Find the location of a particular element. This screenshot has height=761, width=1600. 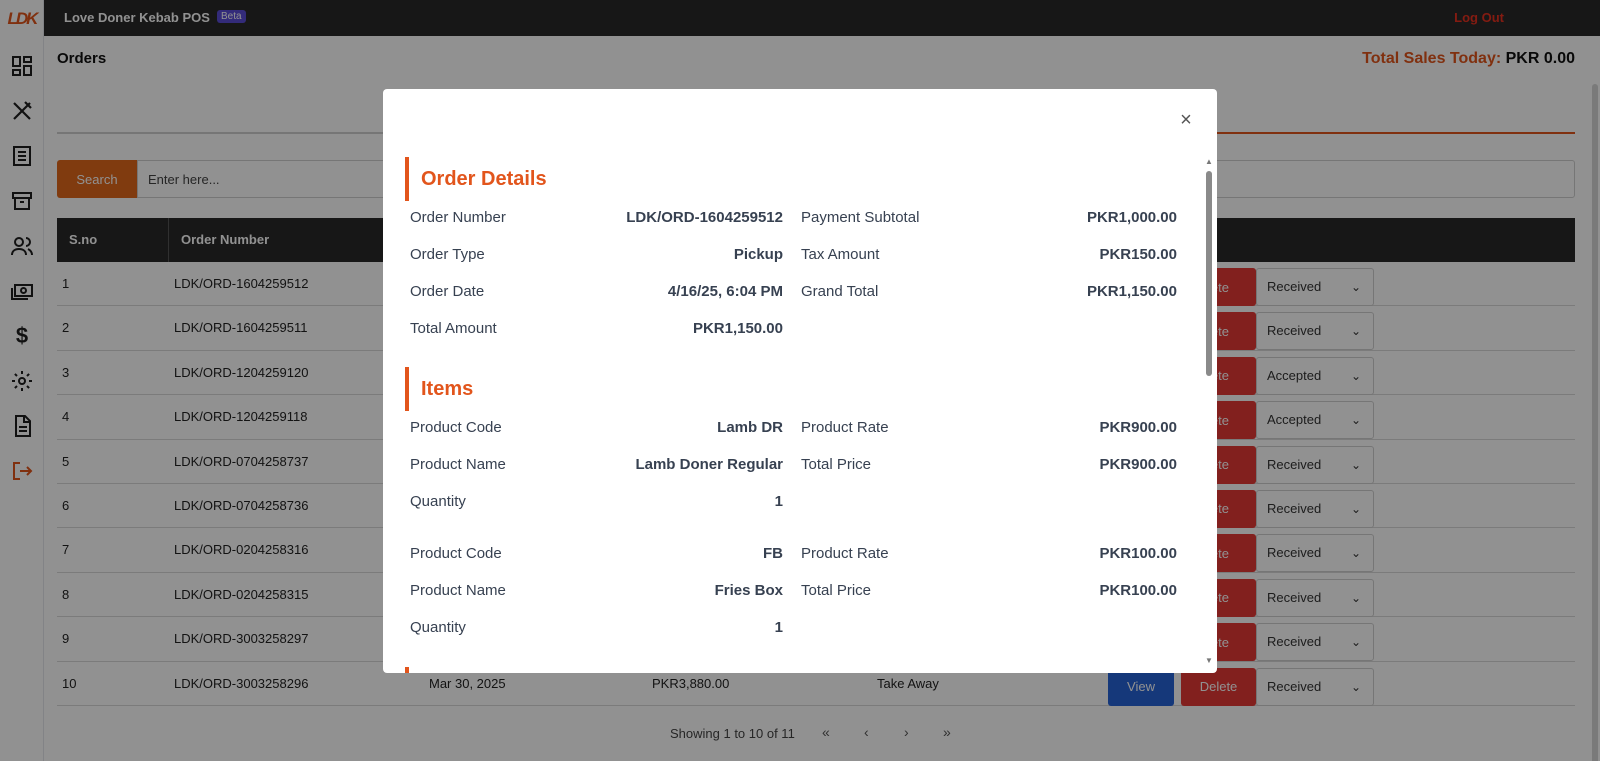

modal-backdrop-left is located at coordinates (22, 380).